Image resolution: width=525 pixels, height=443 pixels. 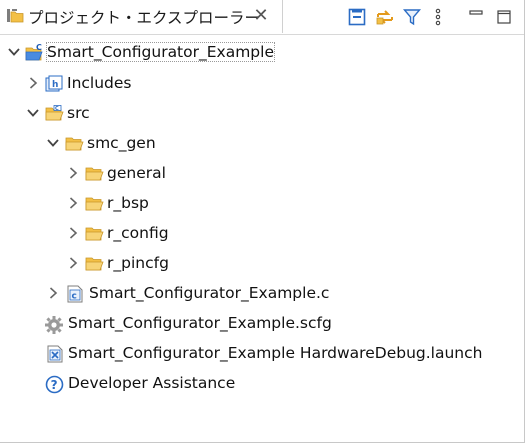 I want to click on tree-item-includes: h Includes, so click(x=100, y=84).